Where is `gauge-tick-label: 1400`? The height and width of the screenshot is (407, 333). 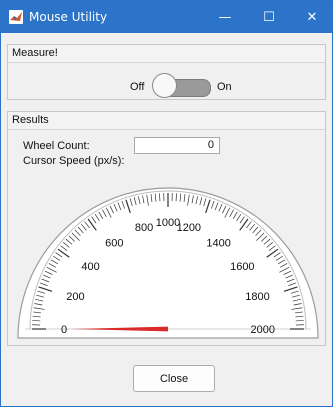 gauge-tick-label: 1400 is located at coordinates (218, 243).